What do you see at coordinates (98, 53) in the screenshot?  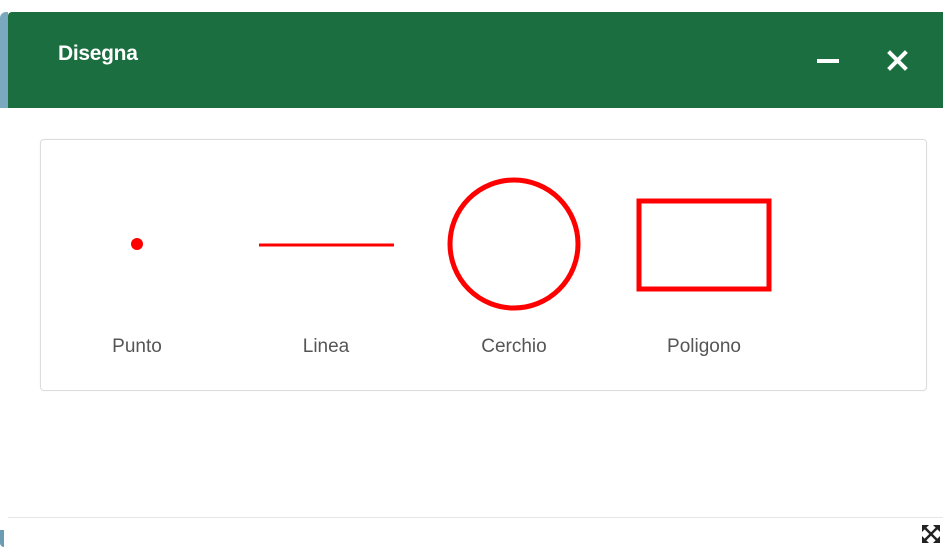 I see `window-title: Disegna` at bounding box center [98, 53].